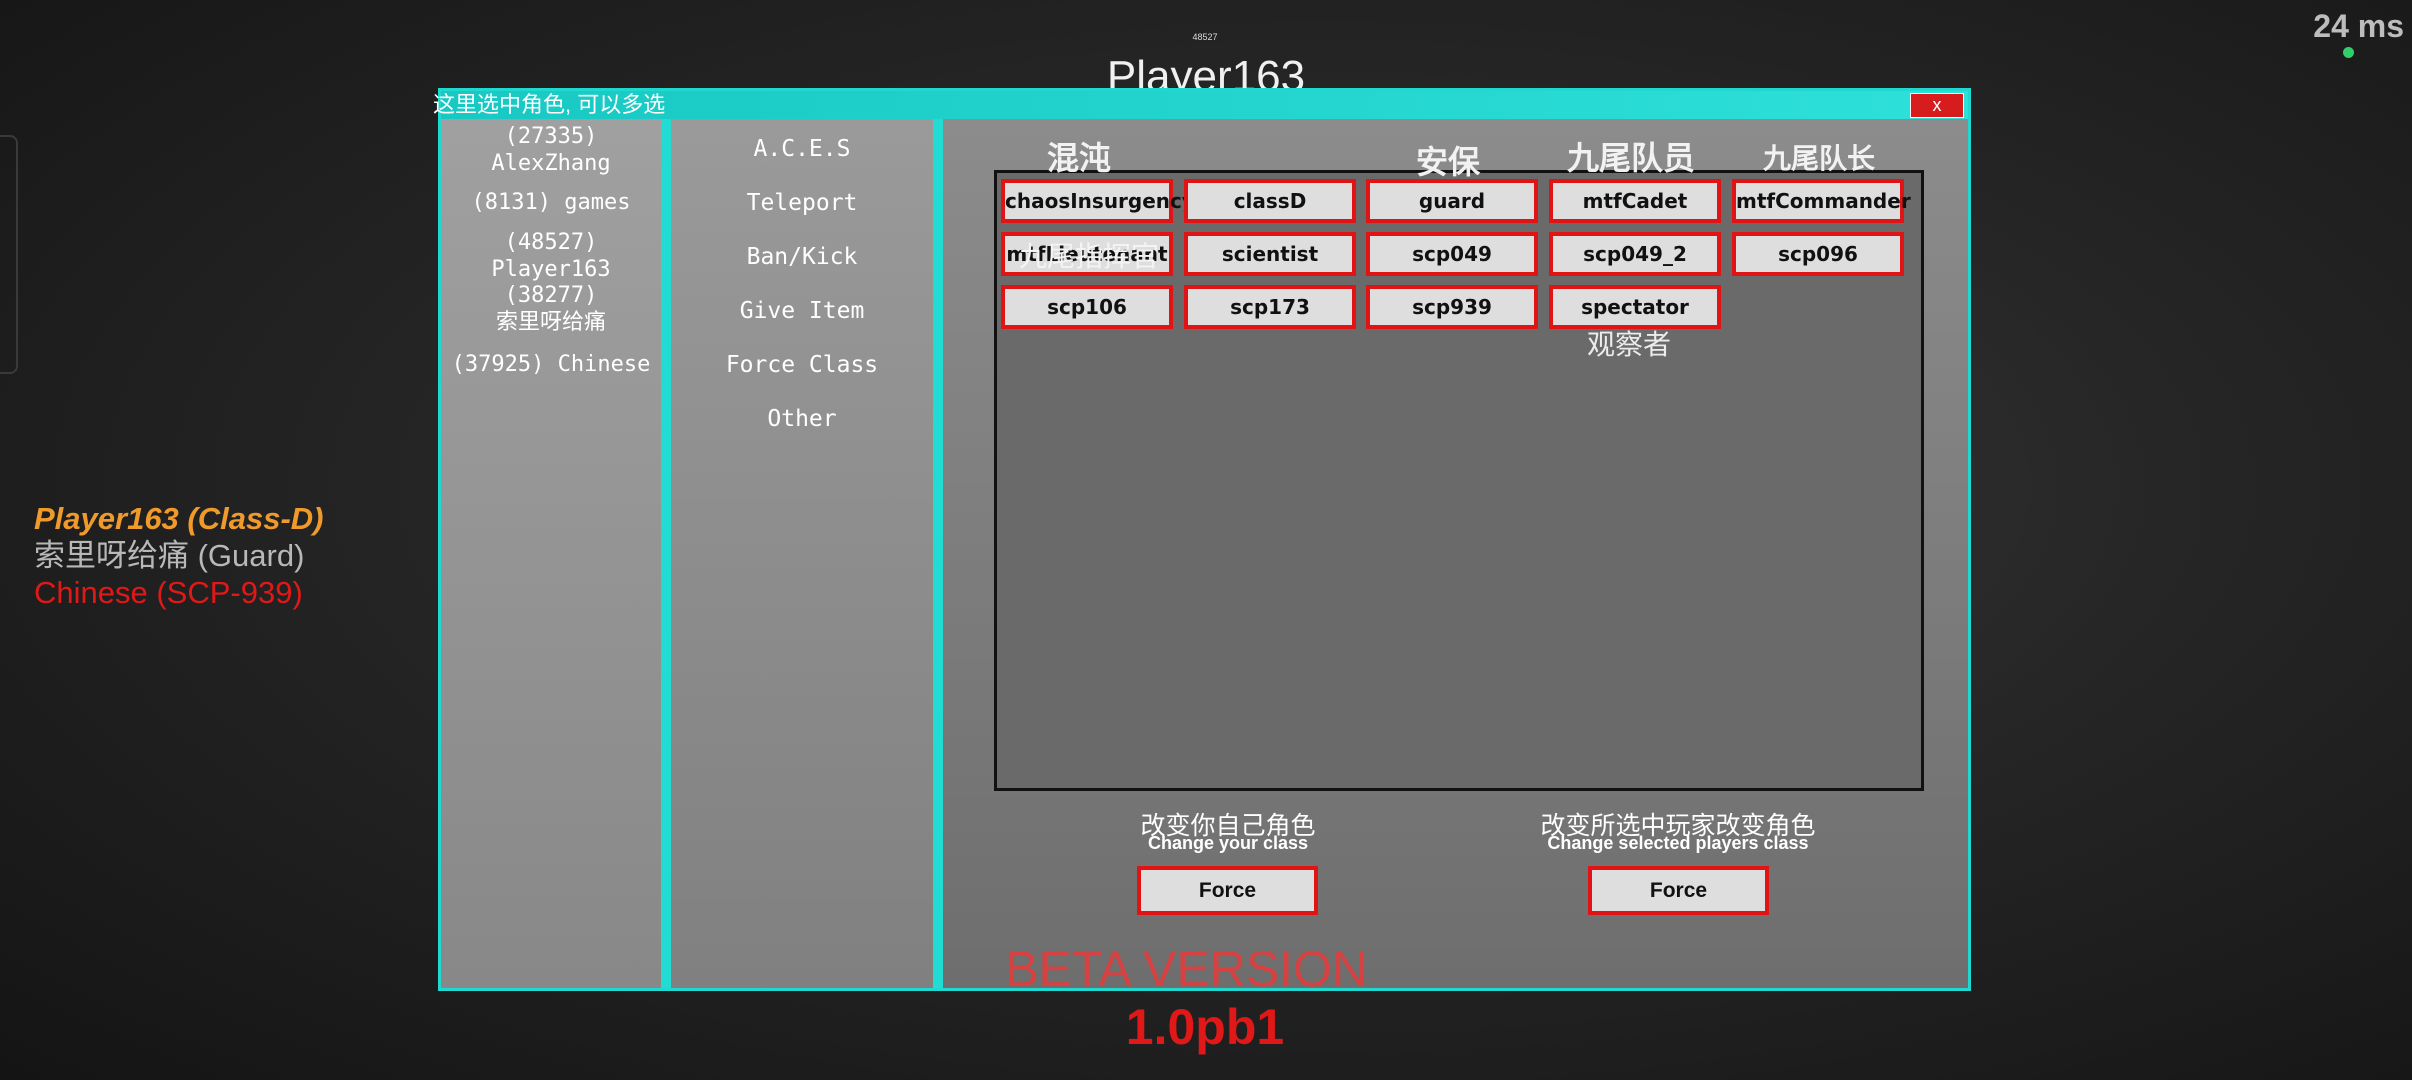 Image resolution: width=2412 pixels, height=1080 pixels. I want to click on class-button-classd: classD, so click(1270, 201).